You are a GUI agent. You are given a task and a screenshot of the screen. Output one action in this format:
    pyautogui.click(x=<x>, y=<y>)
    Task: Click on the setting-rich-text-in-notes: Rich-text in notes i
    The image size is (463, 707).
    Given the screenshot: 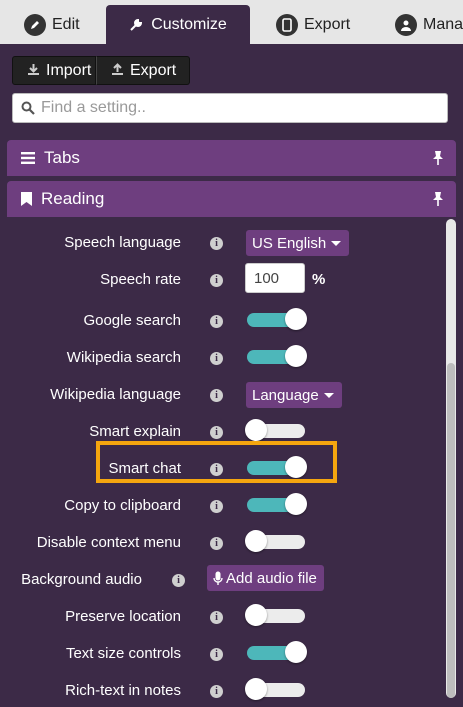 What is the action you would take?
    pyautogui.click(x=220, y=692)
    